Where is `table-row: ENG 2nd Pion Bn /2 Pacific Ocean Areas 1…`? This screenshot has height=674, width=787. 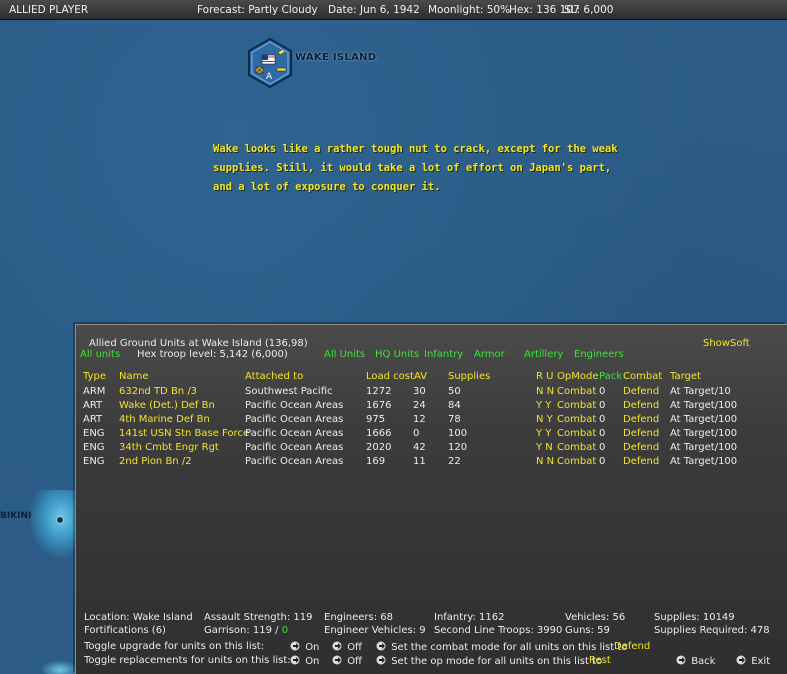
table-row: ENG 2nd Pion Bn /2 Pacific Ocean Areas 1… is located at coordinates (431, 463).